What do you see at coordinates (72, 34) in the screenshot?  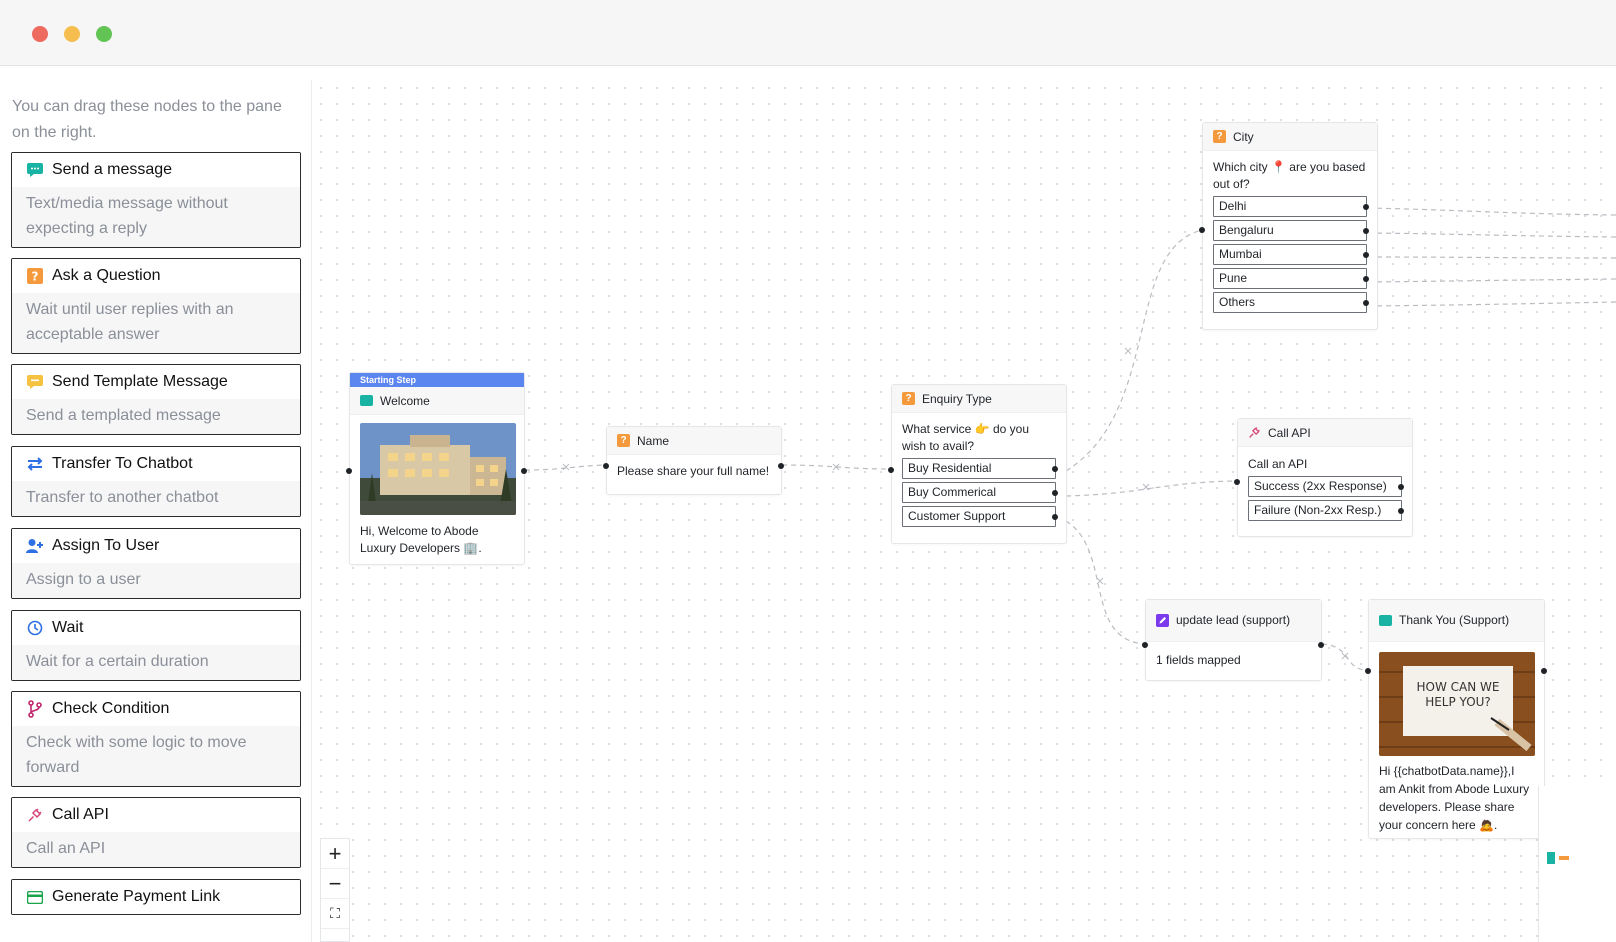 I see `minimize-window-button` at bounding box center [72, 34].